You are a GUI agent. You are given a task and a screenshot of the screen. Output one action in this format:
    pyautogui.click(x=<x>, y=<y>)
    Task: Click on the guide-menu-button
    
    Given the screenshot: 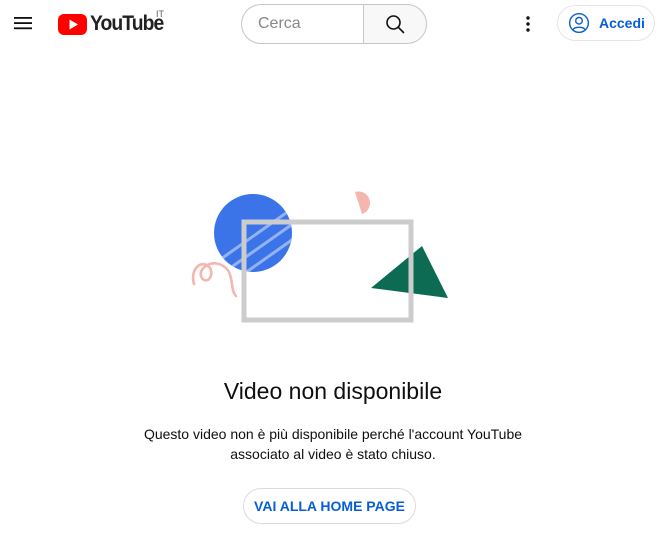 What is the action you would take?
    pyautogui.click(x=23, y=23)
    